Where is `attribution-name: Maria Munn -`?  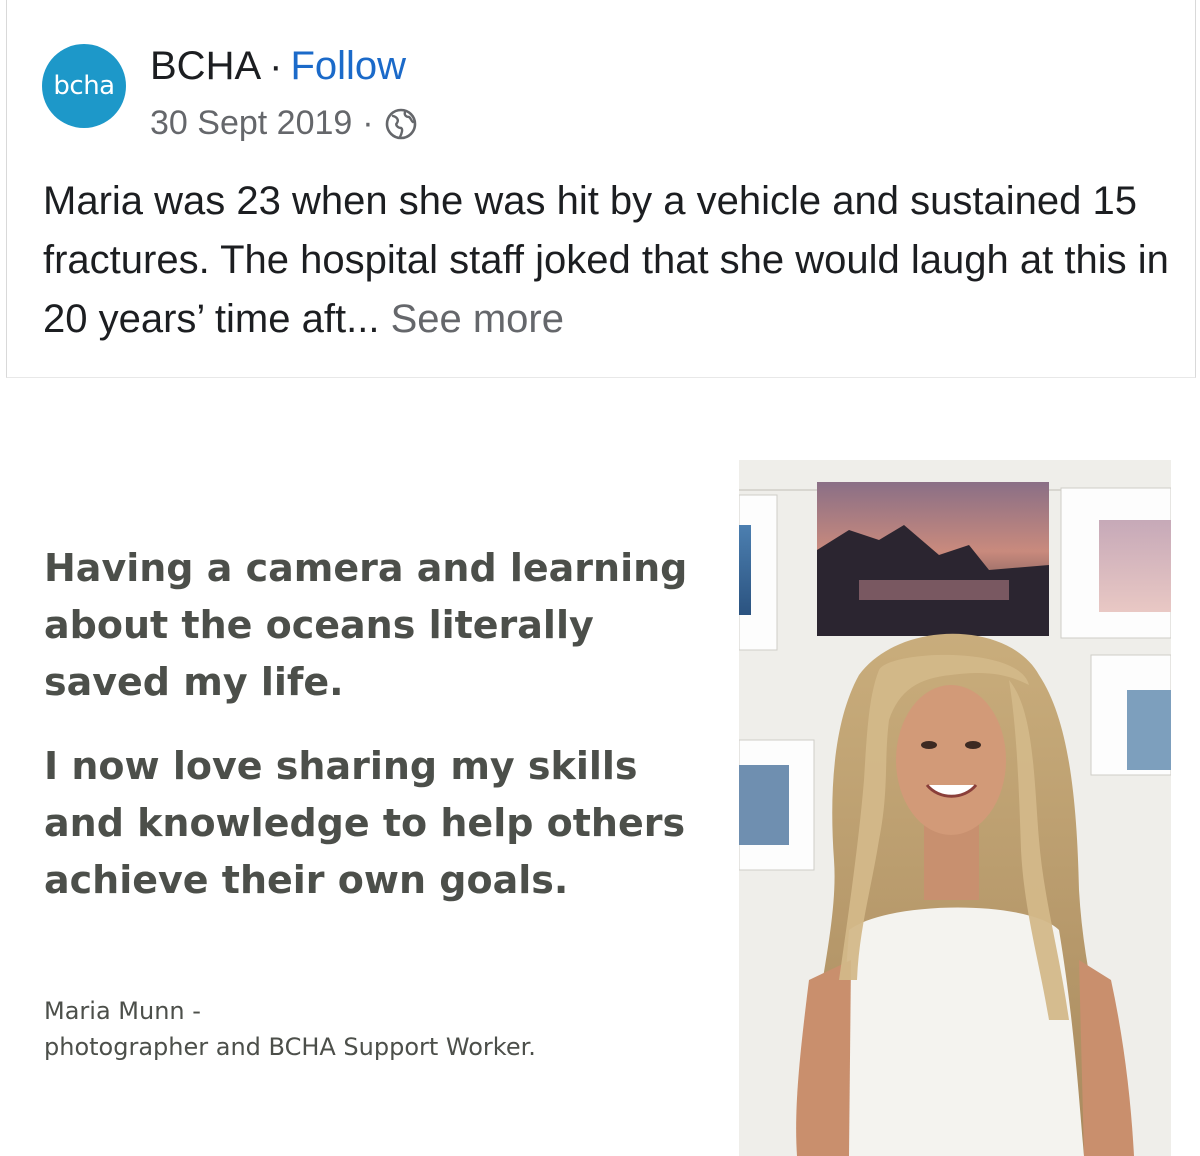 attribution-name: Maria Munn - is located at coordinates (122, 1011).